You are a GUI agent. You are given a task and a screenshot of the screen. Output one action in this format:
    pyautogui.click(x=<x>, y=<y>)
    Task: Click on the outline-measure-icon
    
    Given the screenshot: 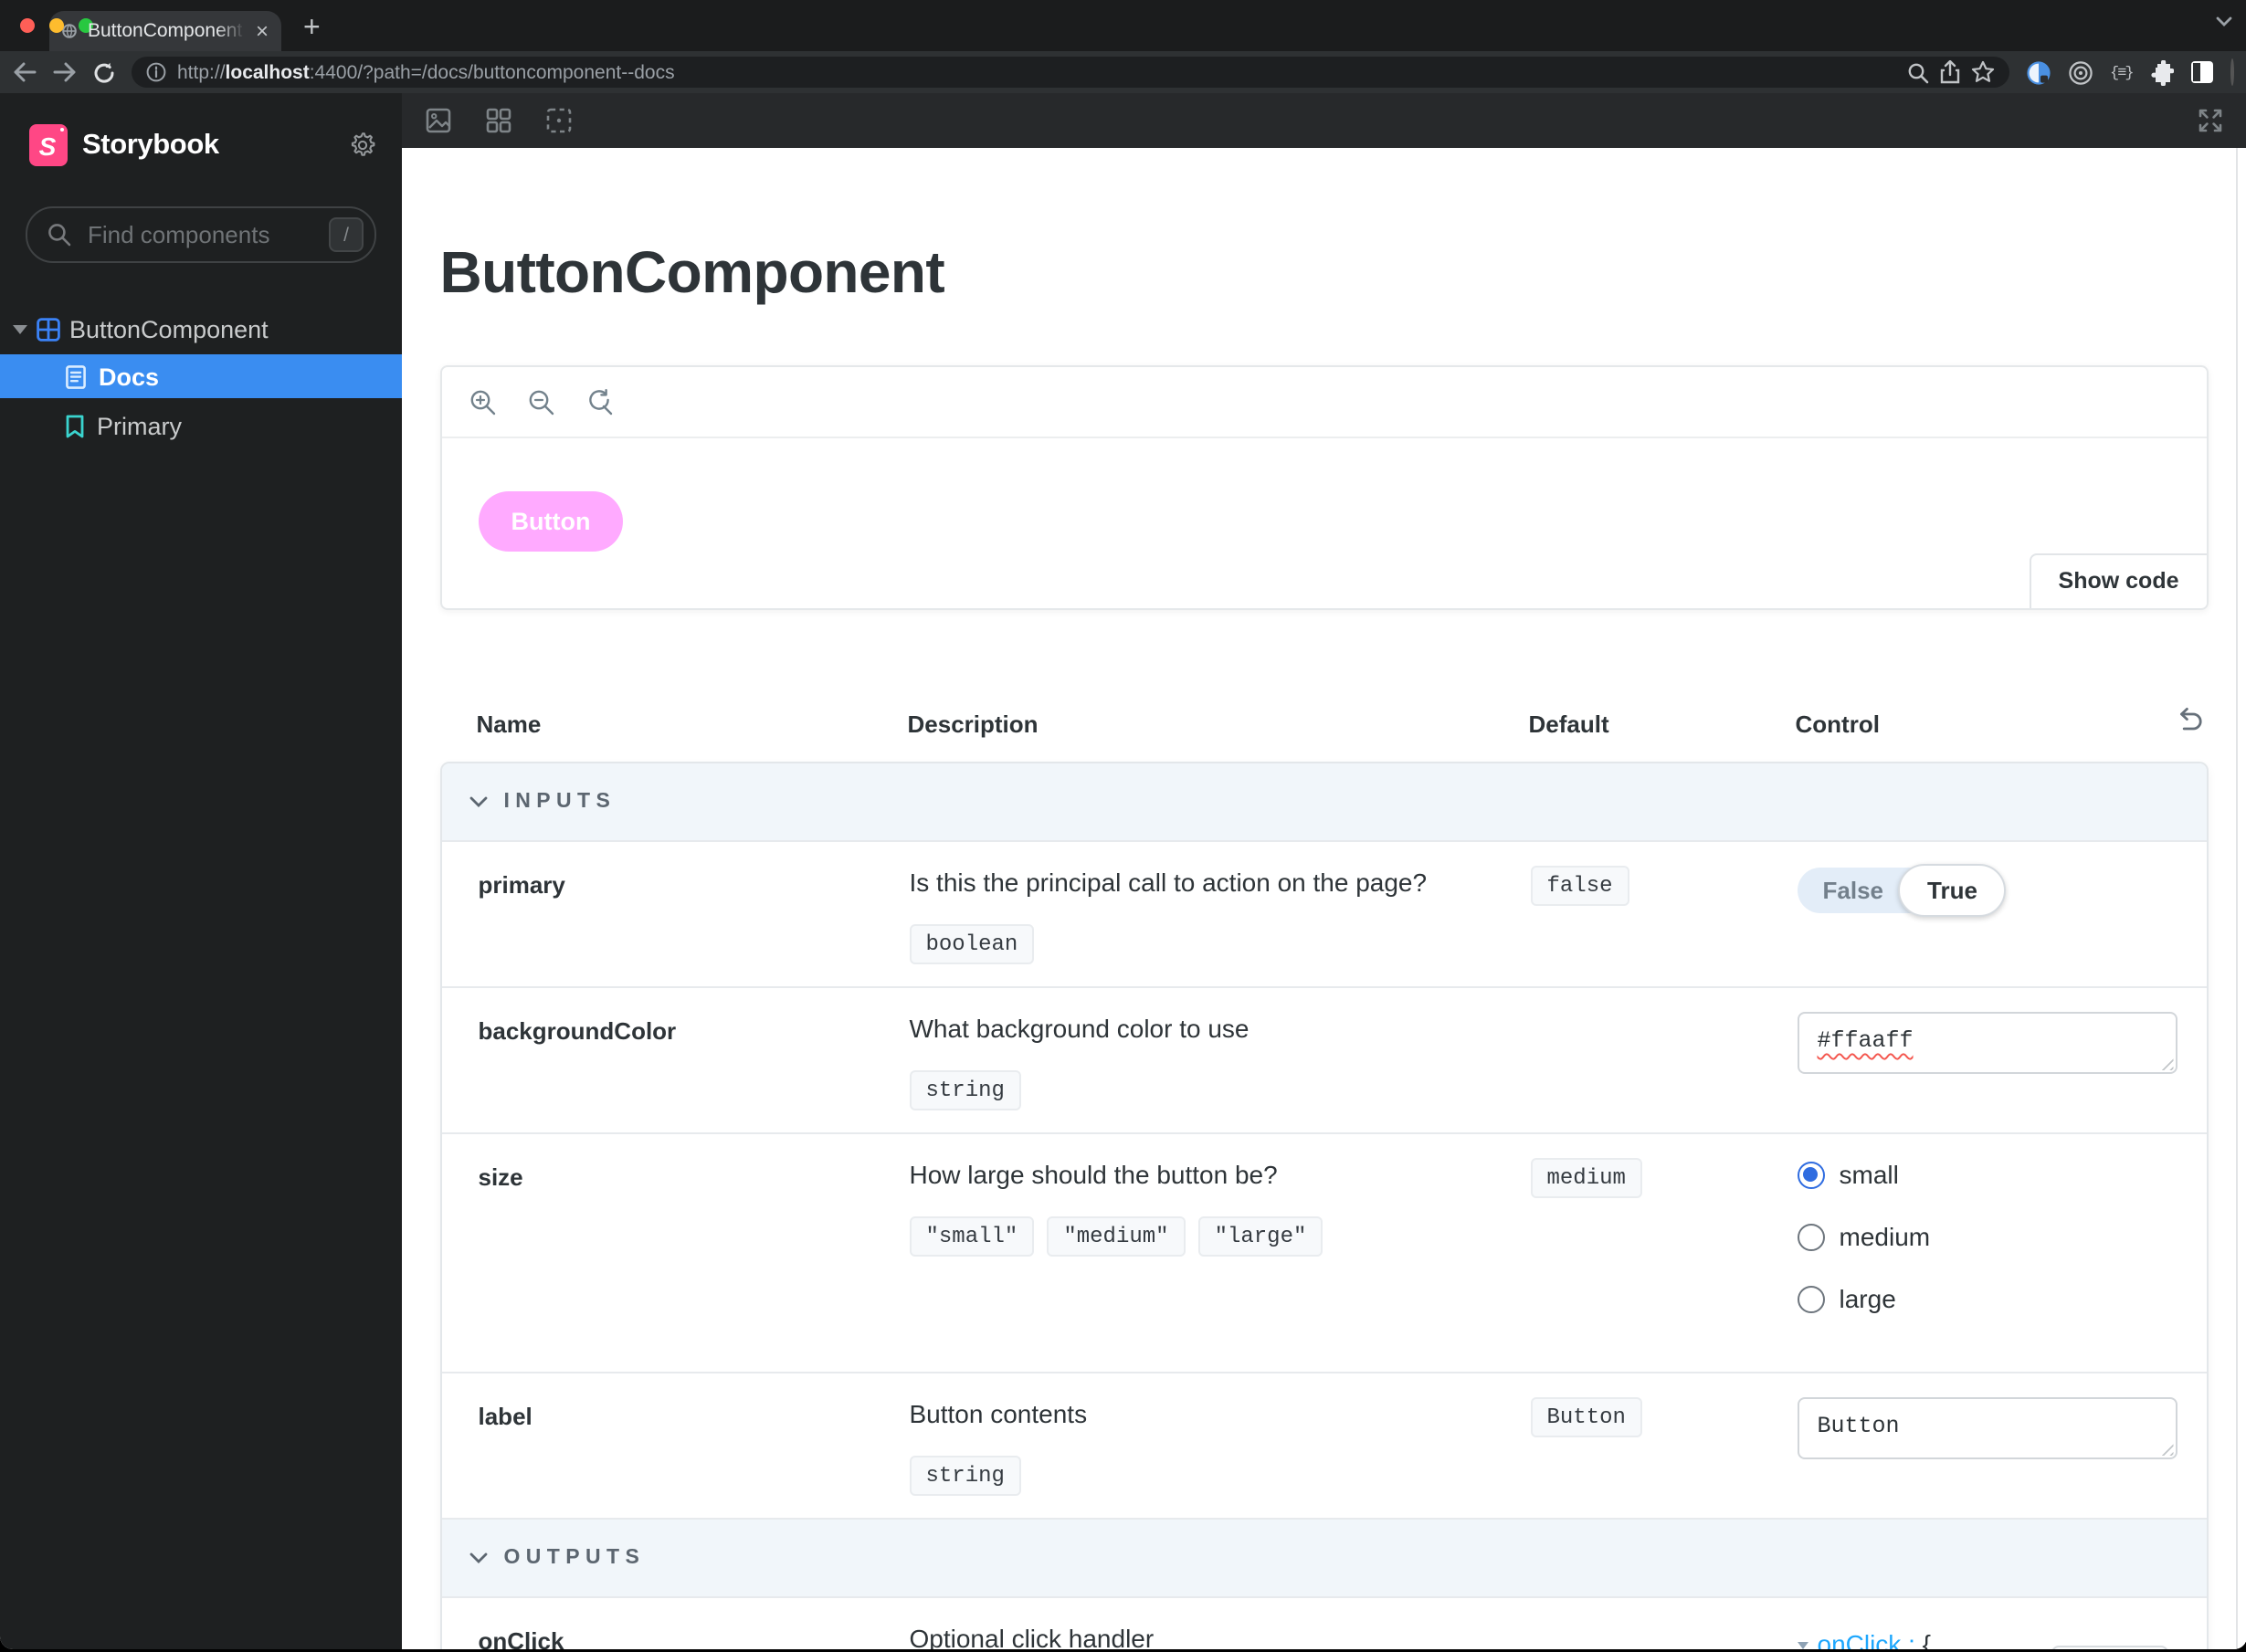 What is the action you would take?
    pyautogui.click(x=559, y=120)
    